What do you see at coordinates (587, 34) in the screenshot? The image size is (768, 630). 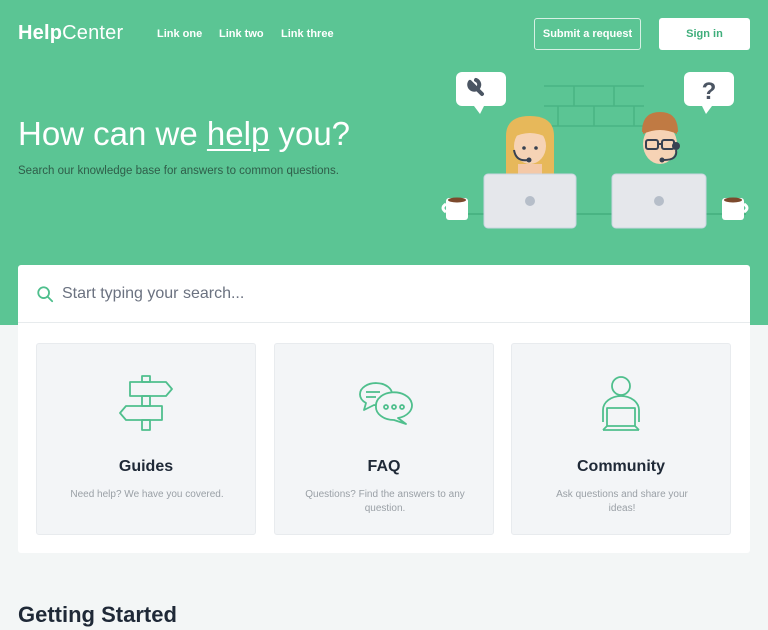 I see `submit-request-button: Submit a request` at bounding box center [587, 34].